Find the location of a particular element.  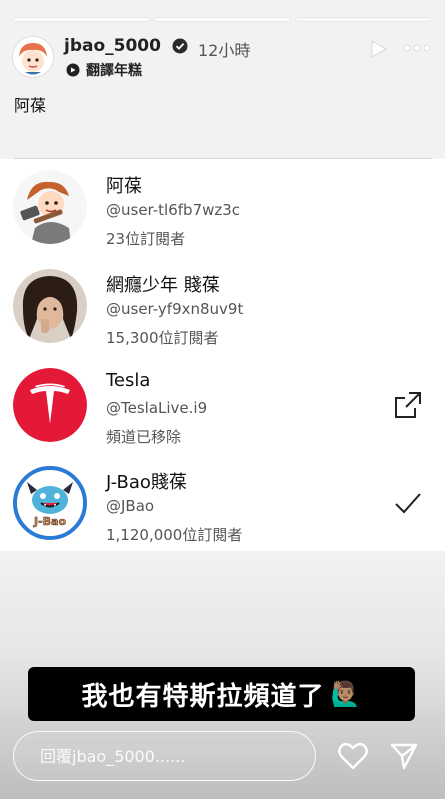

channel-handle: @TeslaLive.i9 is located at coordinates (157, 408).